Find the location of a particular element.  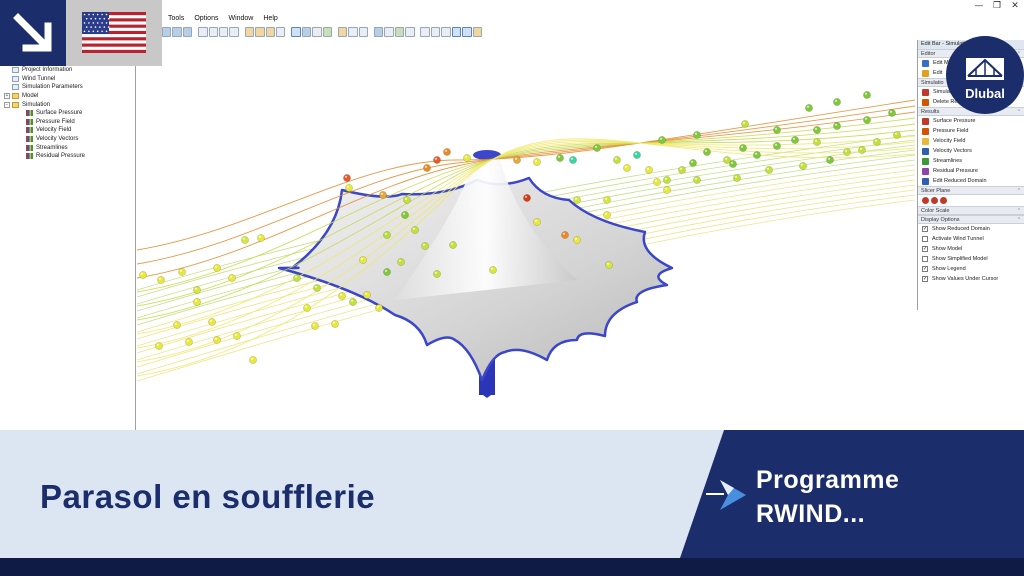

section-slicer-plane: Slicer Plane ⌃ is located at coordinates (971, 190).